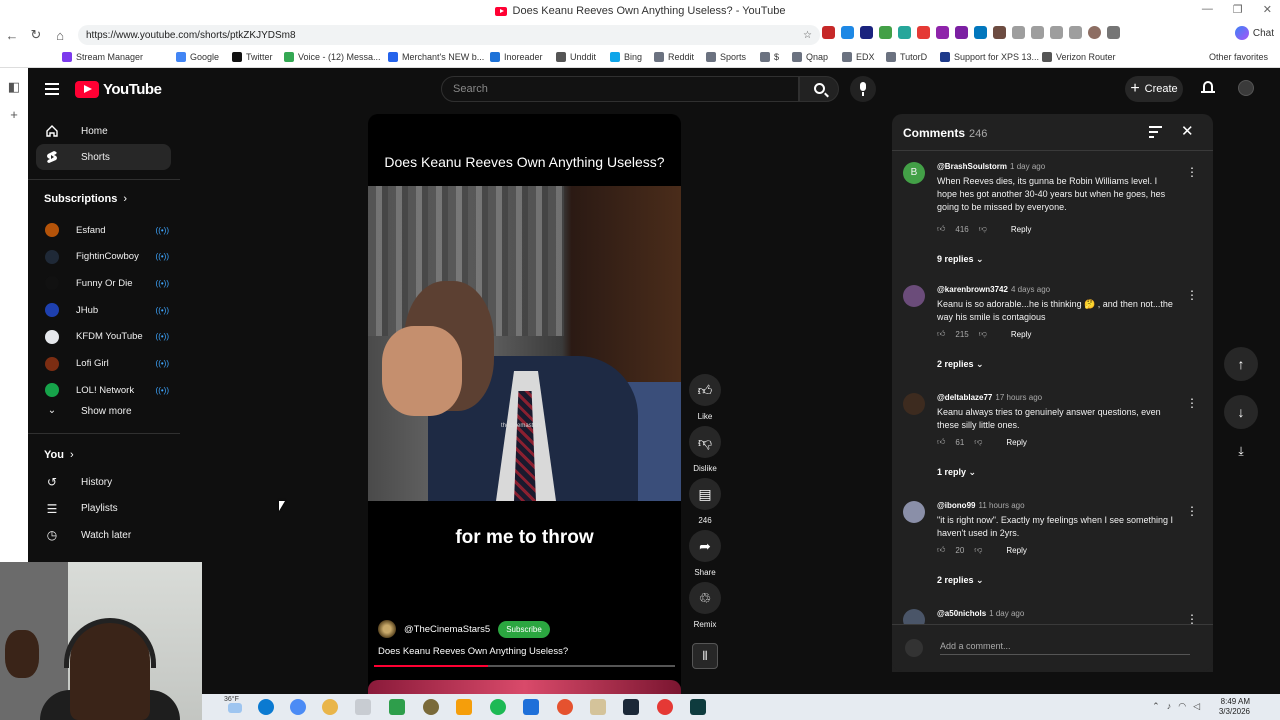 The image size is (1280, 720). What do you see at coordinates (1238, 9) in the screenshot?
I see `maximize-icon: ❐` at bounding box center [1238, 9].